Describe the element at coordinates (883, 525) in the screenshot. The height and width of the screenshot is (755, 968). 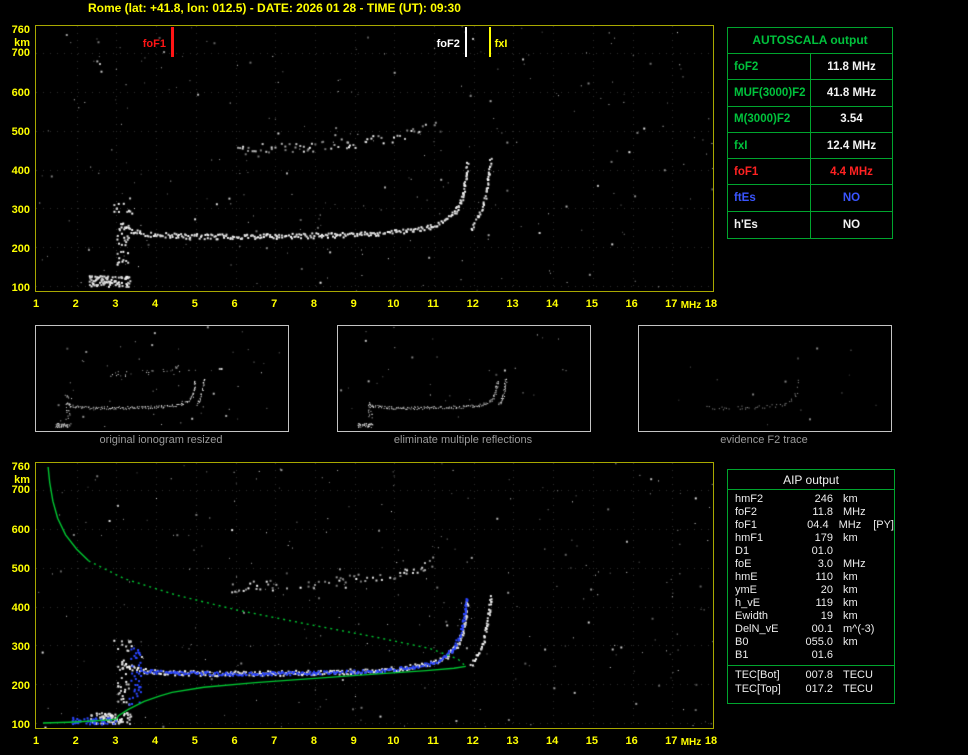
I see `aip-row-note: [PY]` at that location.